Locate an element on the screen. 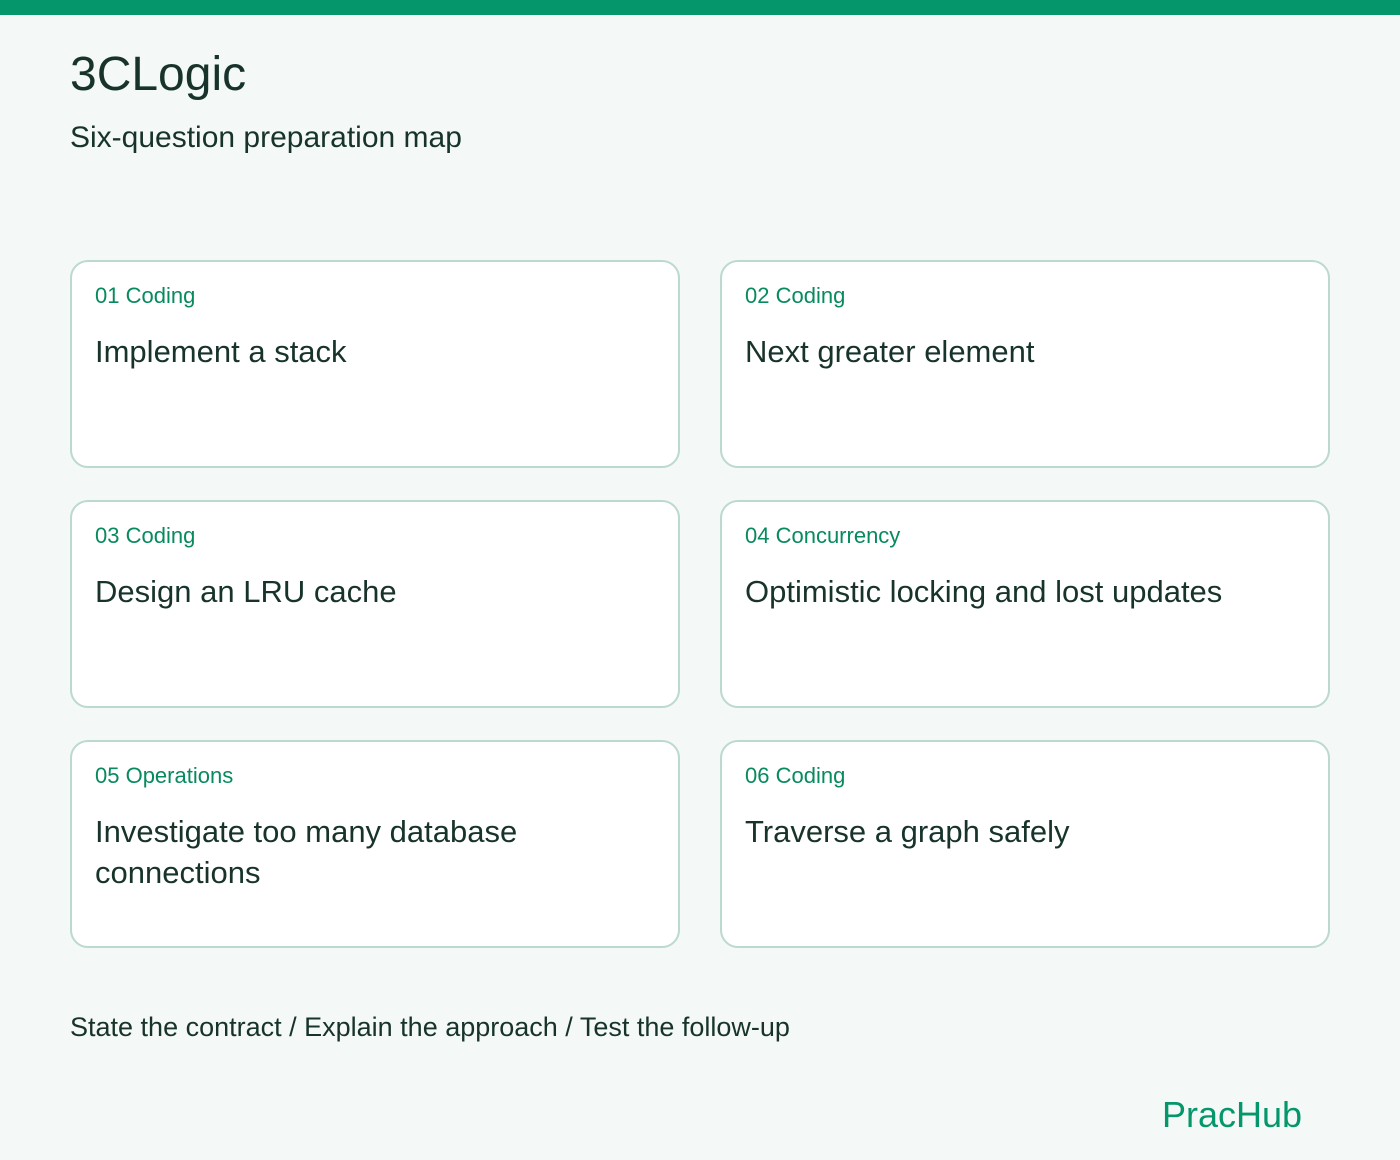  question-title: Design an LRU cache is located at coordinates (246, 591).